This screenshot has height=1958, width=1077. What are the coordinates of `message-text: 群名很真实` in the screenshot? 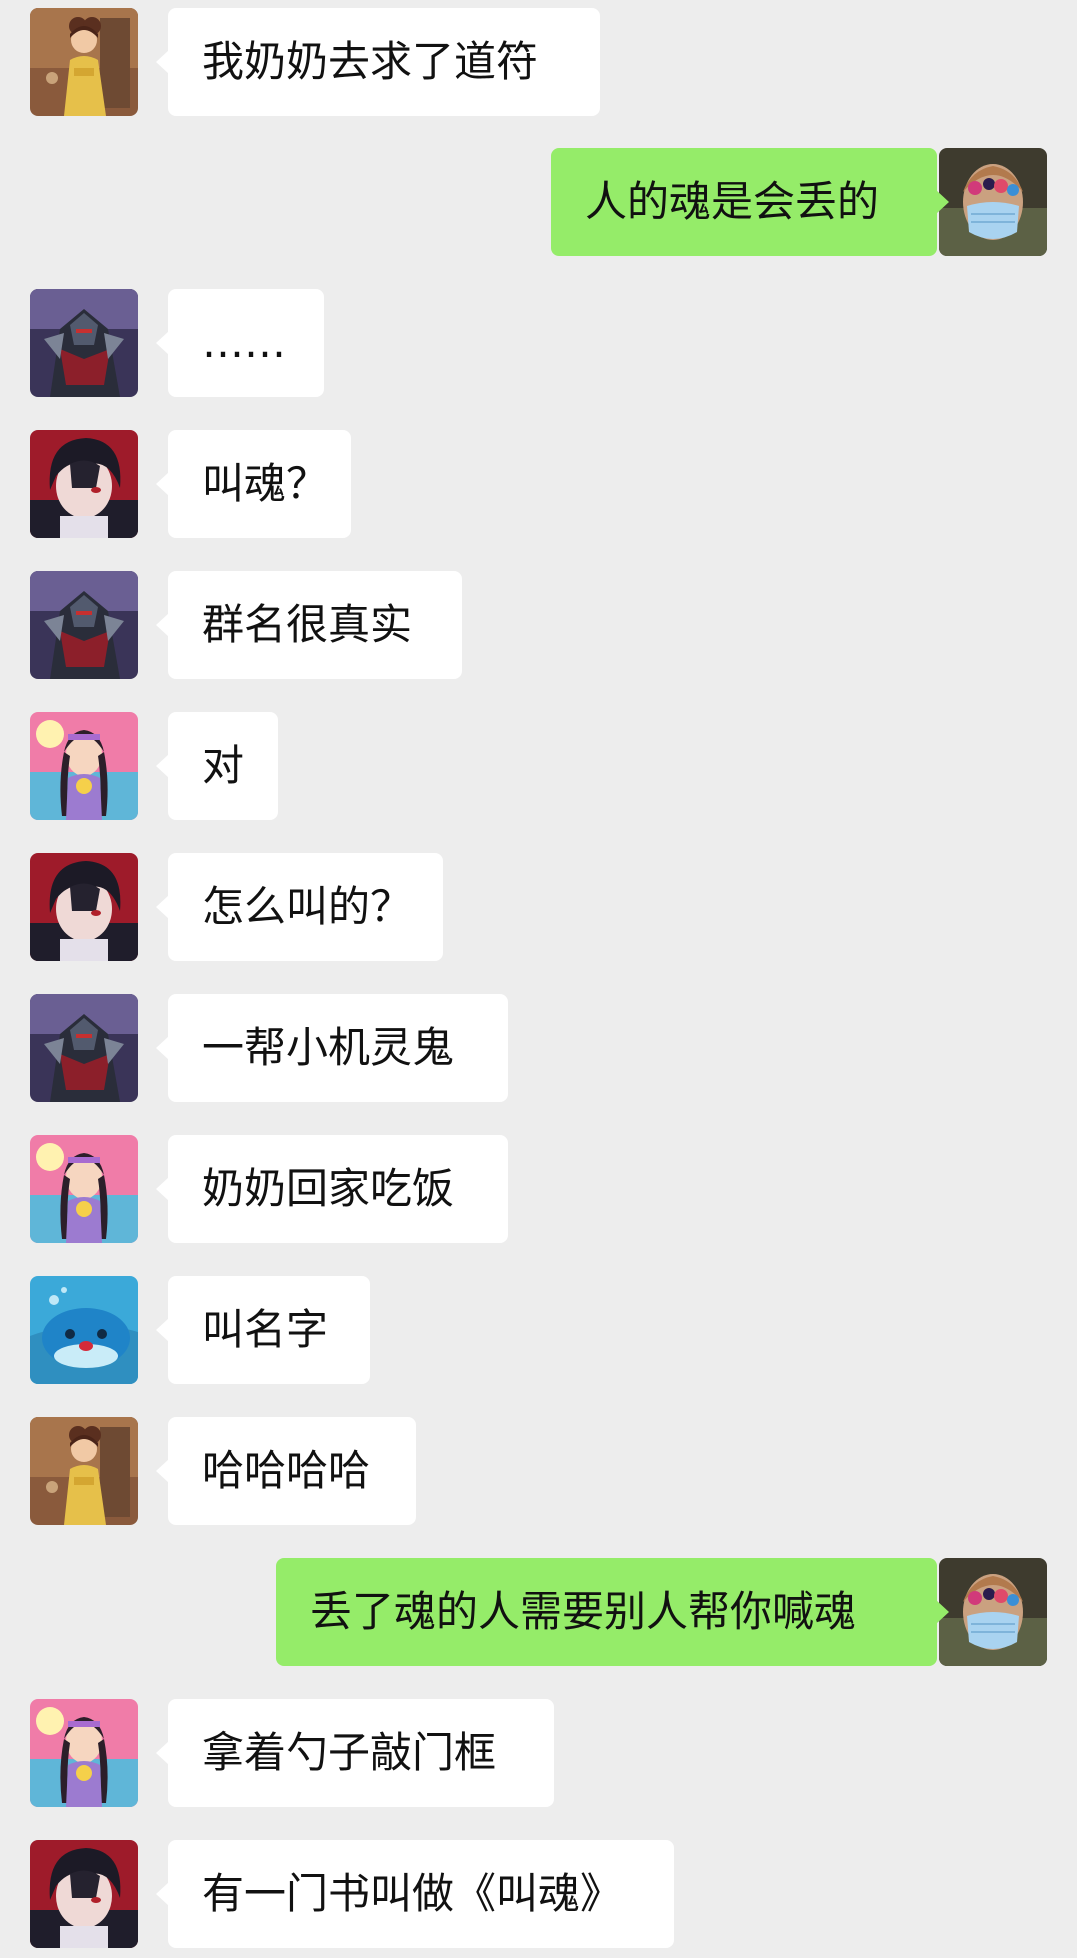 It's located at (307, 624).